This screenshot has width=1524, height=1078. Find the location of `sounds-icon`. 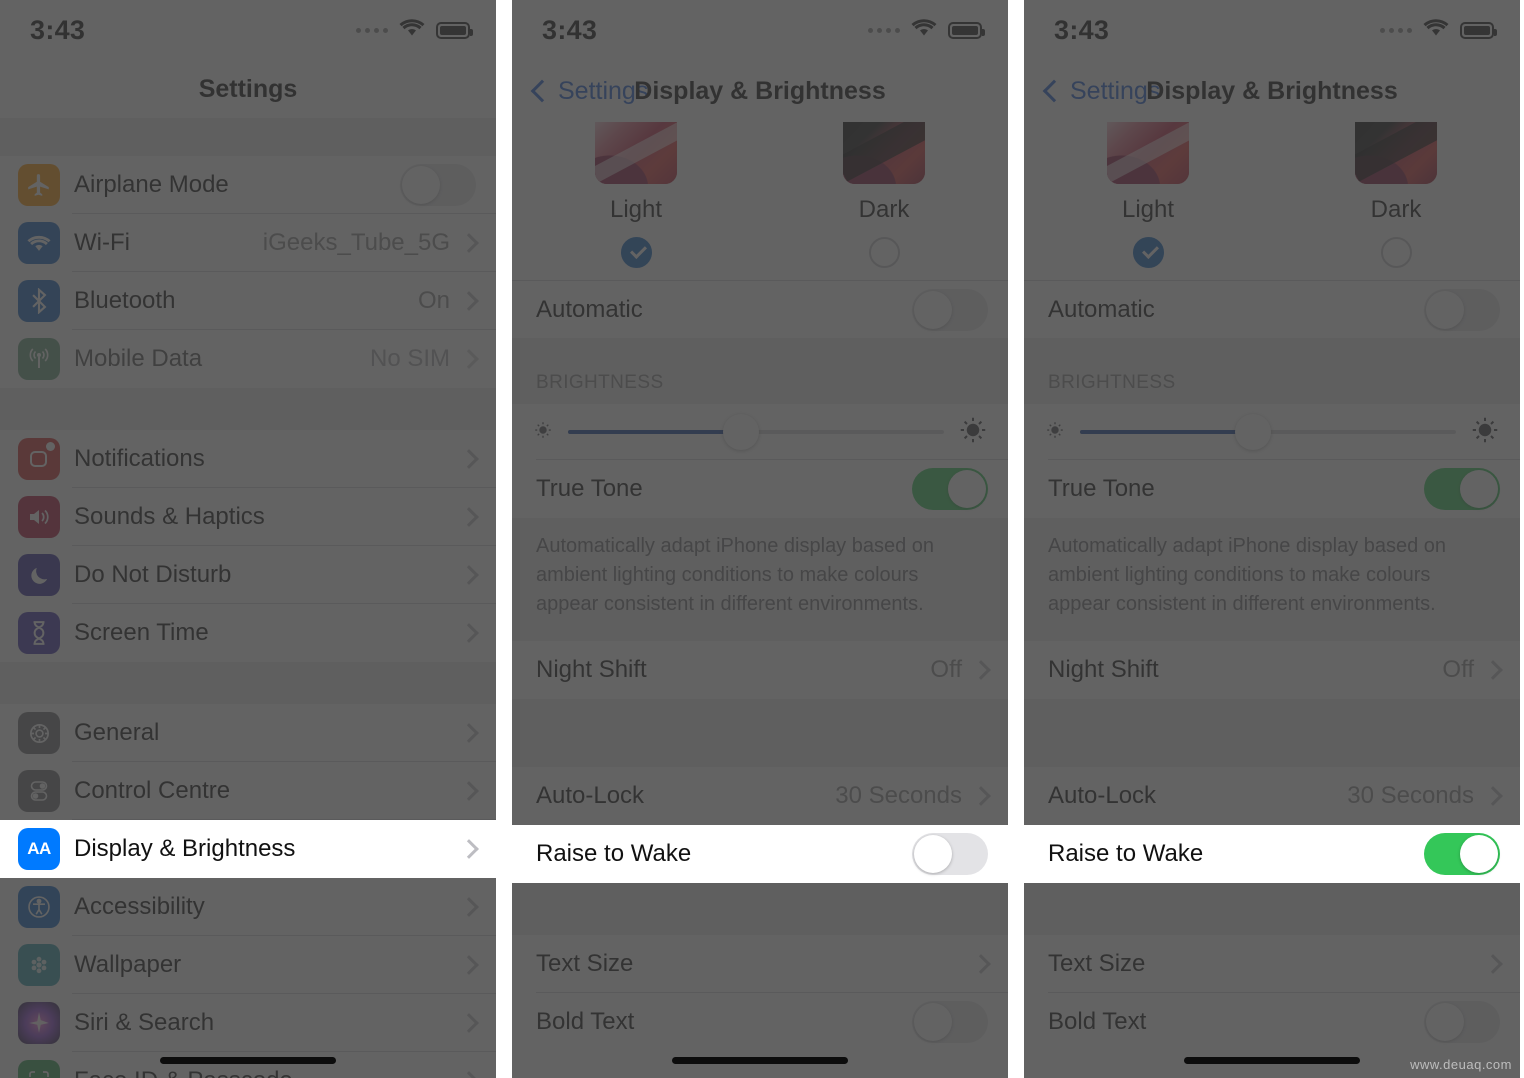

sounds-icon is located at coordinates (39, 517).